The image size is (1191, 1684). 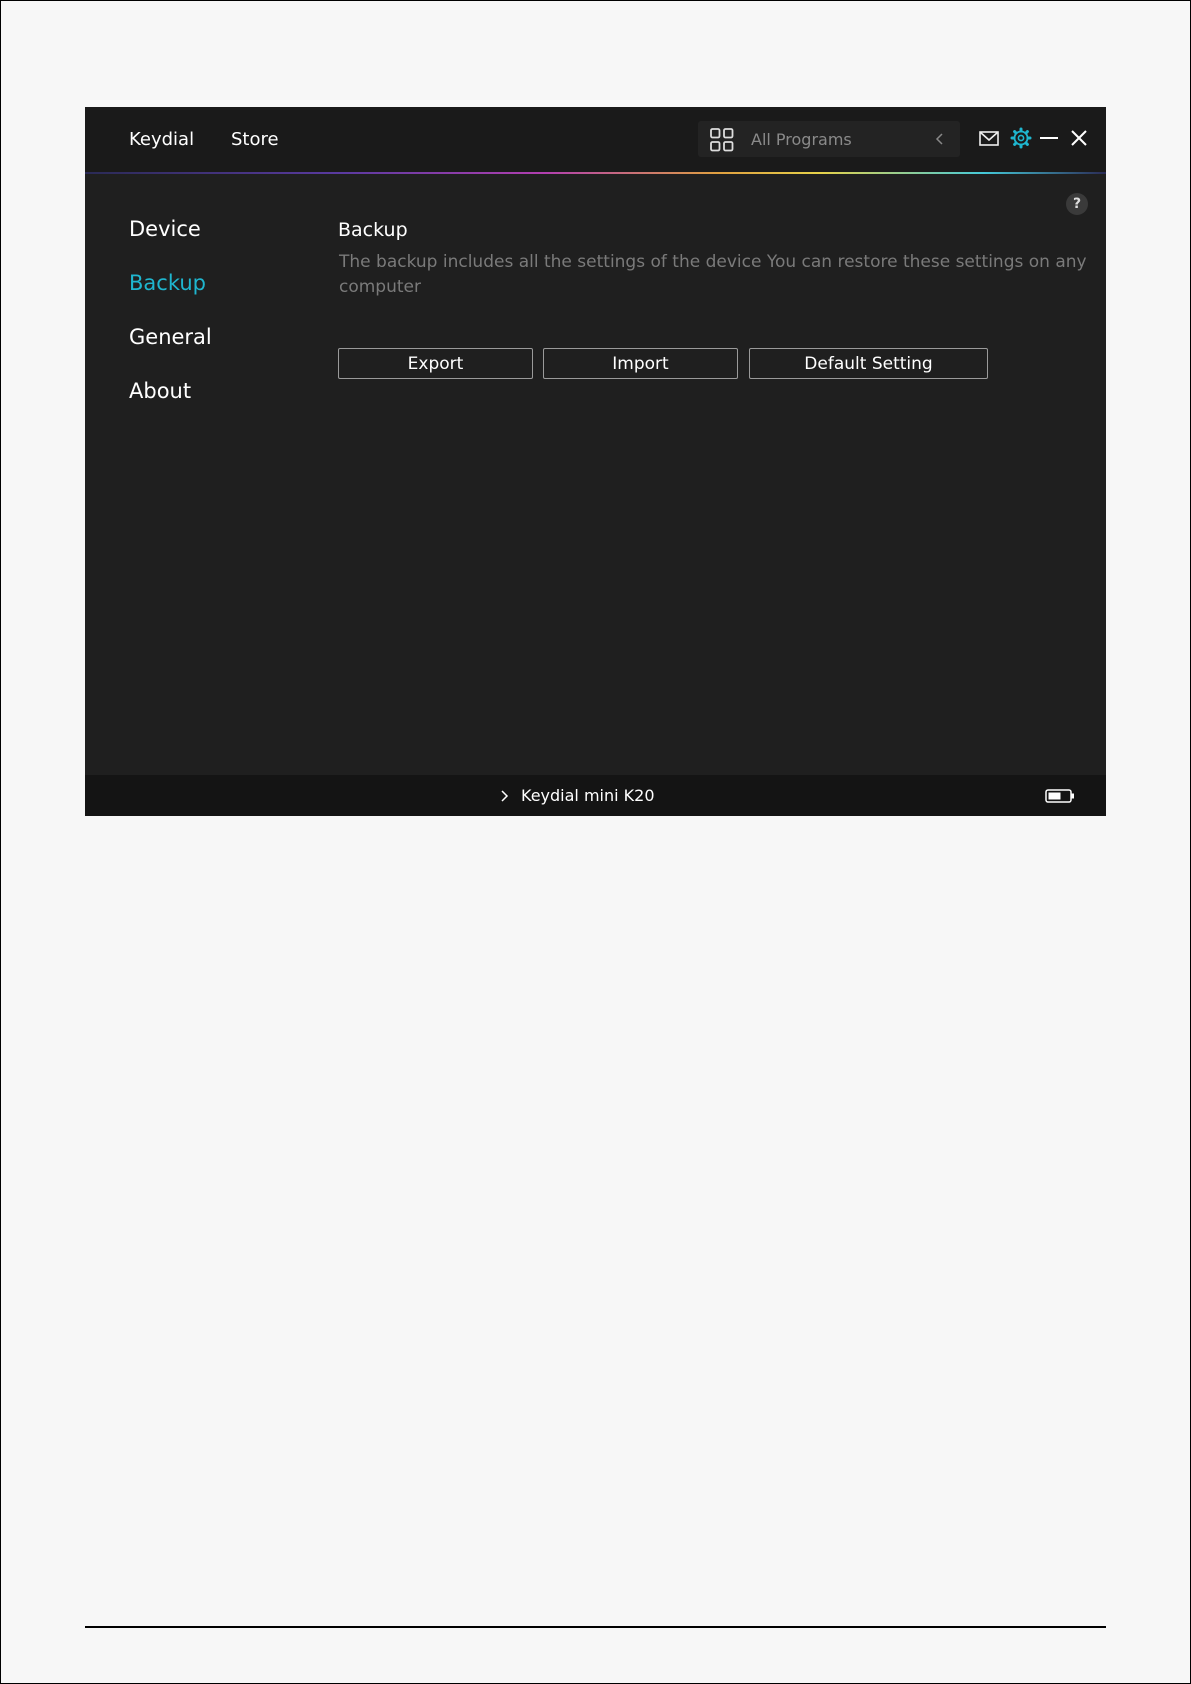 I want to click on program-select: All Programs, so click(x=829, y=139).